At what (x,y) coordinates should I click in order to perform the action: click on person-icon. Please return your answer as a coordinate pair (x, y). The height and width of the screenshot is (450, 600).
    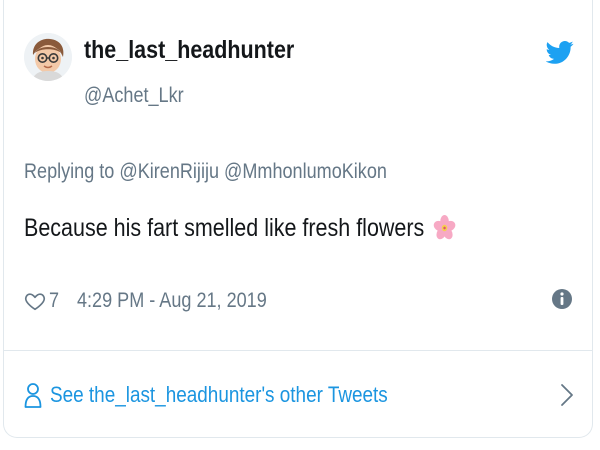
    Looking at the image, I should click on (33, 395).